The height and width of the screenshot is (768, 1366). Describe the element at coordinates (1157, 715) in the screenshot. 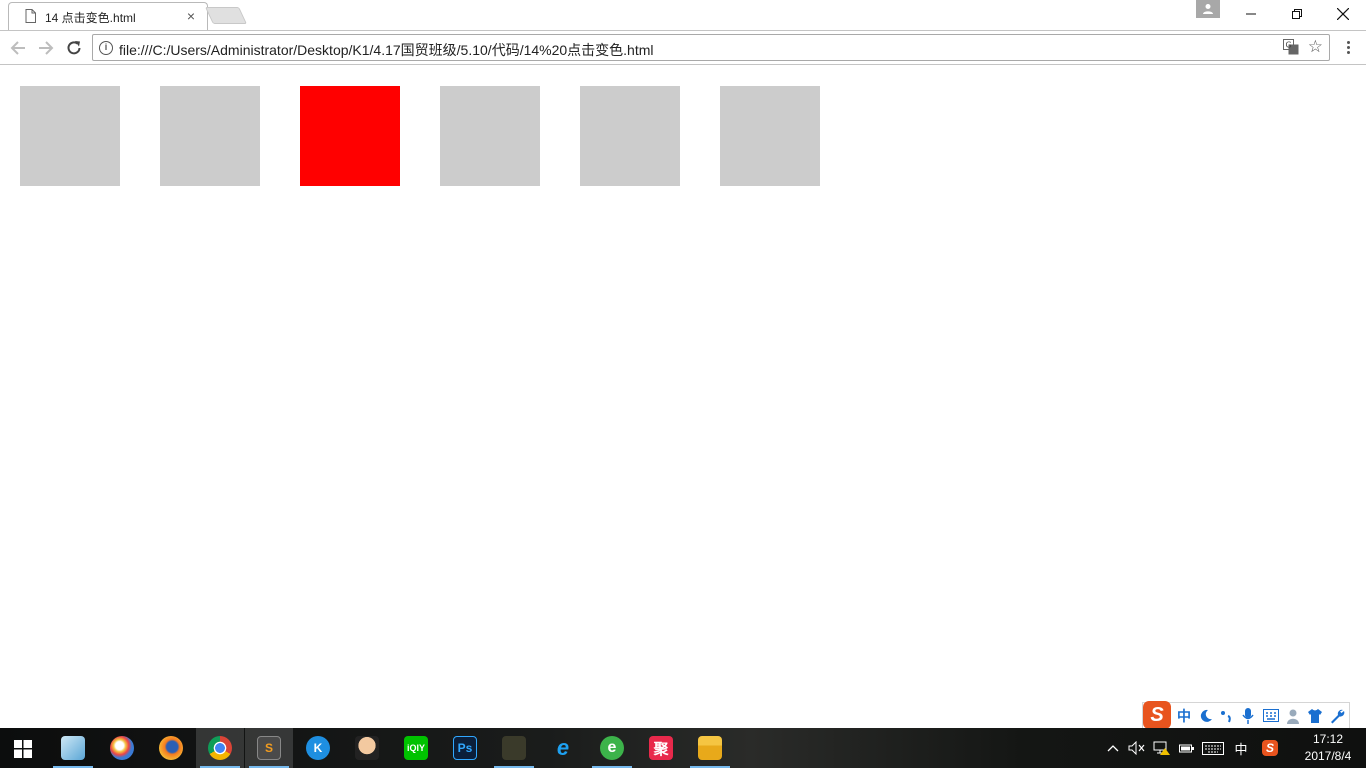

I see `sogou-logo-icon: S` at that location.